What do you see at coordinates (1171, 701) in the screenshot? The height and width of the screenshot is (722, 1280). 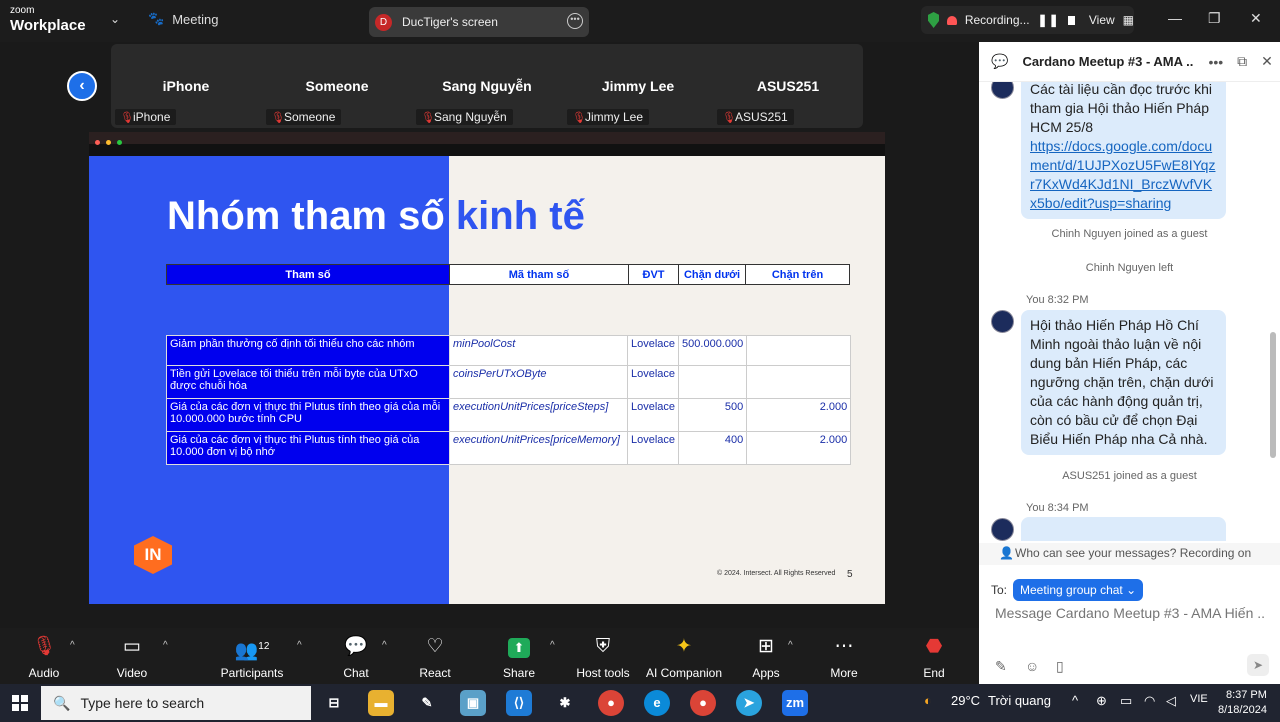 I see `speaker-icon: ◁` at bounding box center [1171, 701].